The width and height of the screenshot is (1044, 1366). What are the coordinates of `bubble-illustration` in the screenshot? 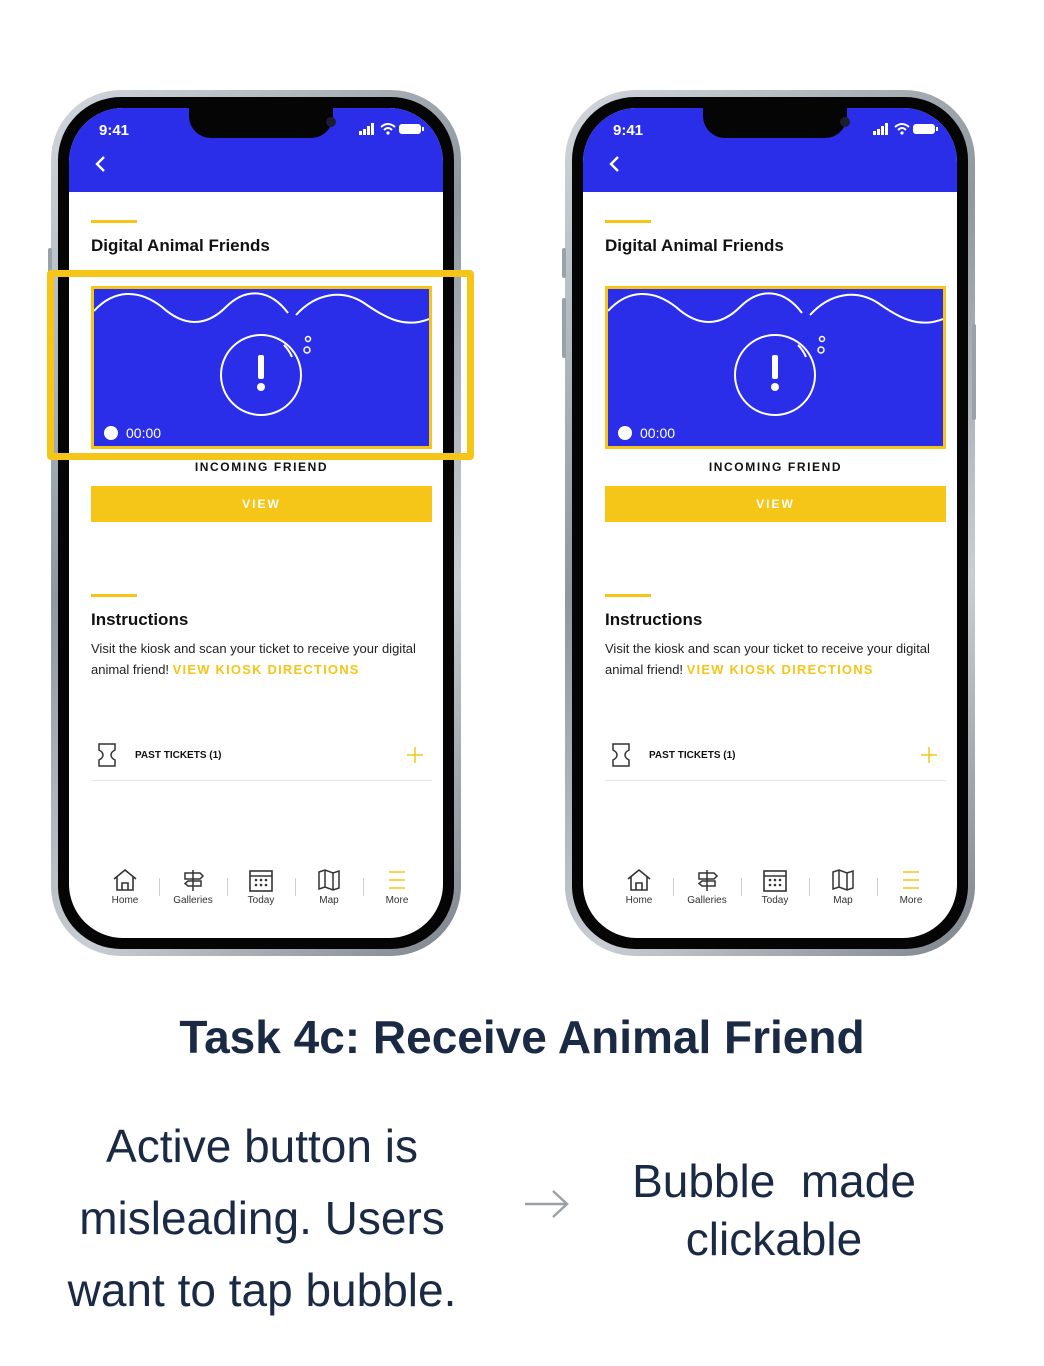 It's located at (775, 354).